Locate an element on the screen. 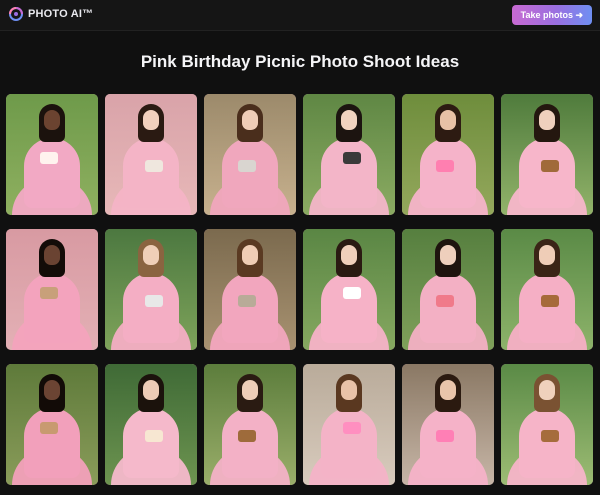 This screenshot has width=600, height=495. photo-bow-cake-picnic is located at coordinates (349, 289).